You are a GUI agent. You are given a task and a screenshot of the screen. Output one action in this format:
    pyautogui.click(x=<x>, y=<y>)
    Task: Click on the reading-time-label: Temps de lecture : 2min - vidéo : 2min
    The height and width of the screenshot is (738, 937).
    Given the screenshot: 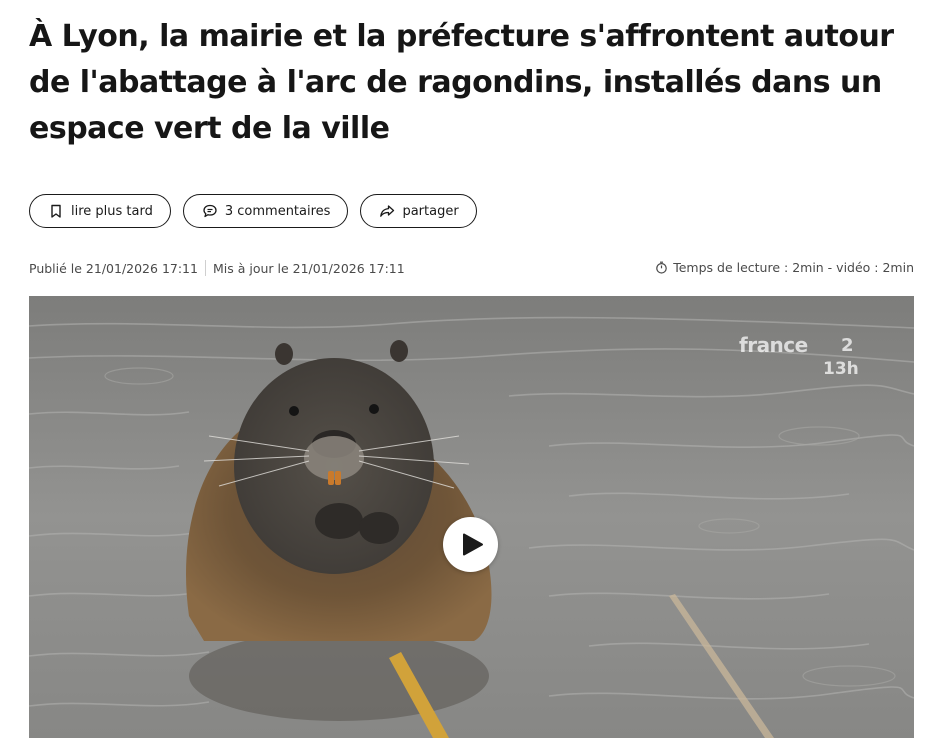 What is the action you would take?
    pyautogui.click(x=793, y=267)
    